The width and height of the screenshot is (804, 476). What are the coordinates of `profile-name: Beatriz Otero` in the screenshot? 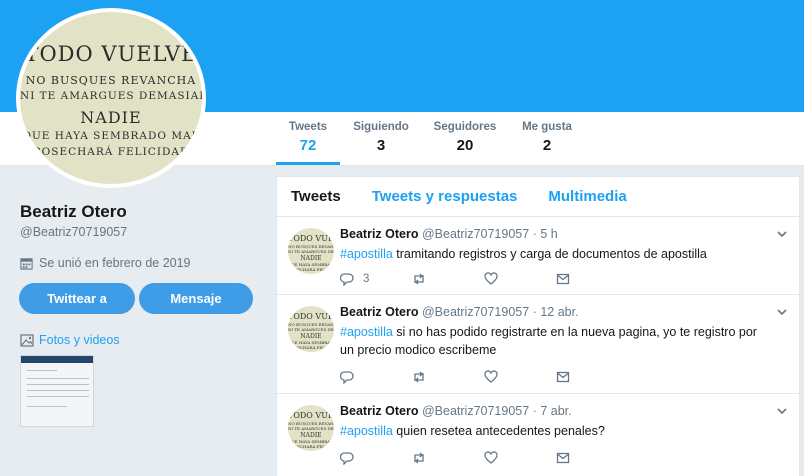 It's located at (73, 211).